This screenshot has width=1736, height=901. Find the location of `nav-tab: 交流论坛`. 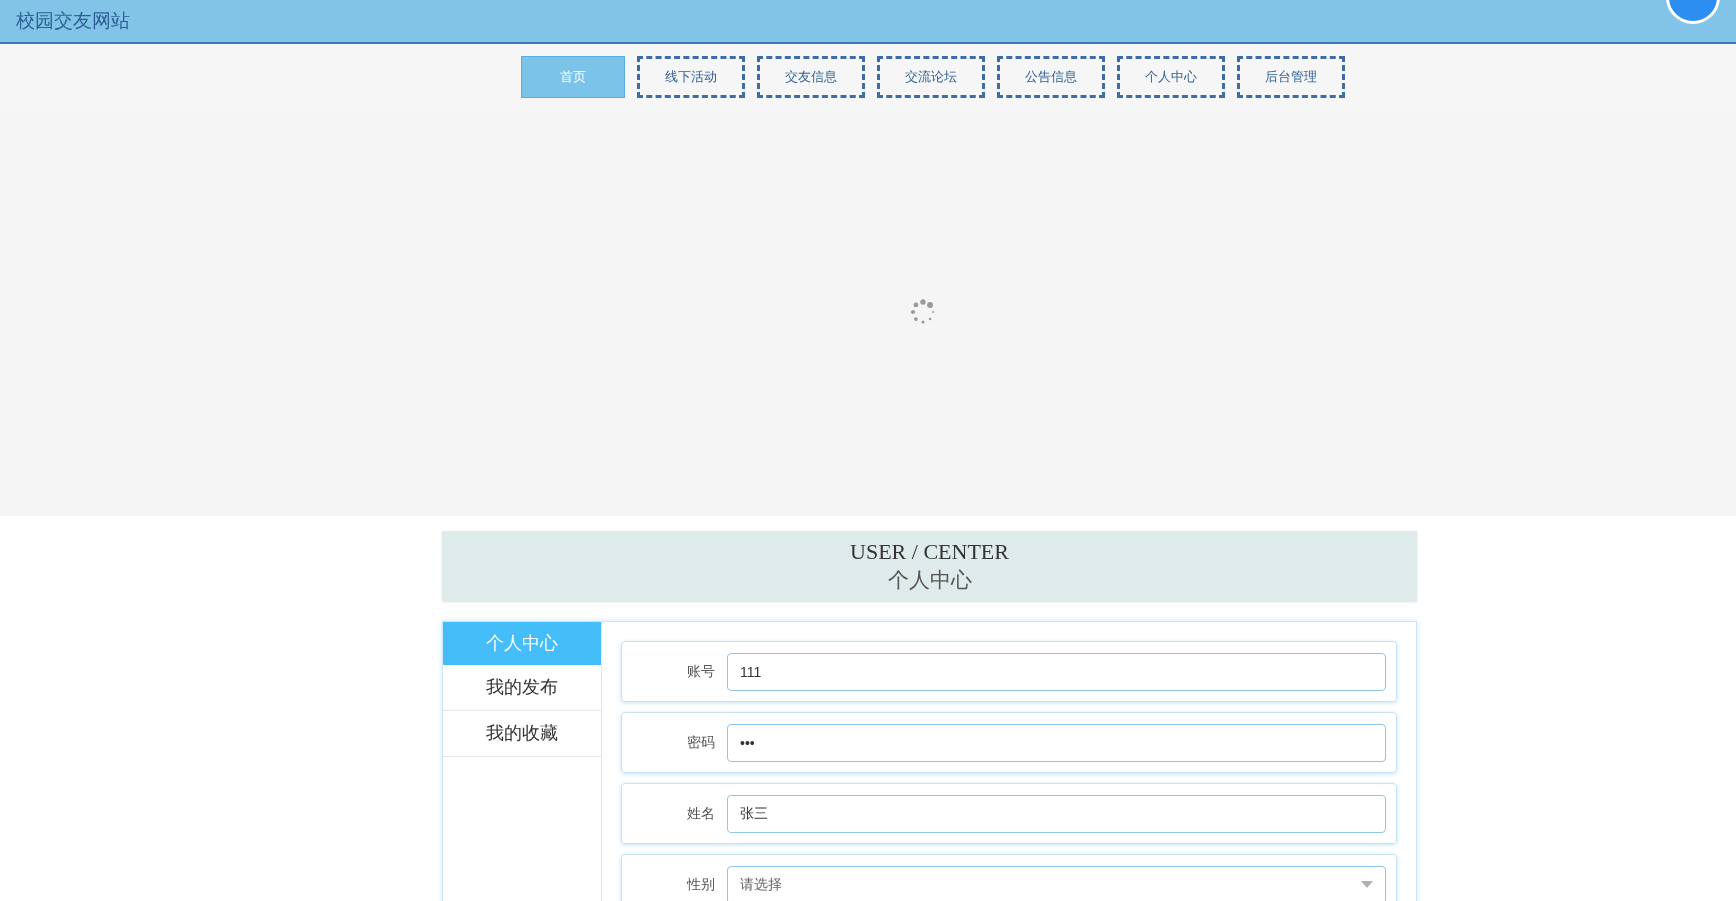

nav-tab: 交流论坛 is located at coordinates (931, 77).